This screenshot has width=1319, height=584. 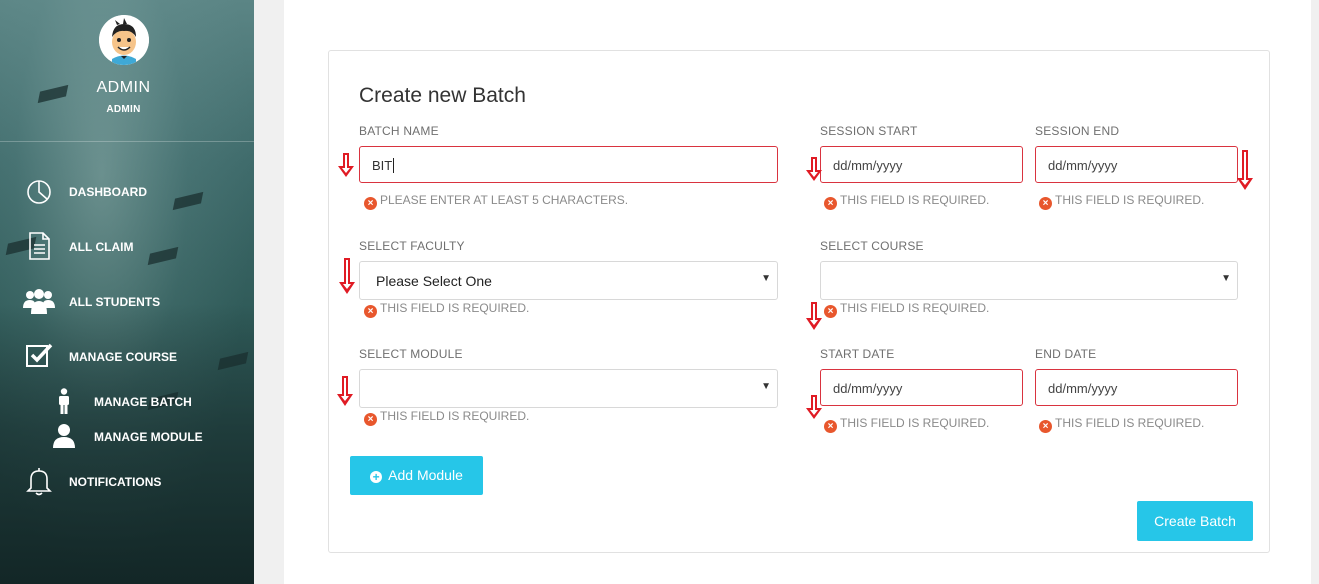 What do you see at coordinates (143, 402) in the screenshot?
I see `sidebar-subitem-label: MANAGE BATCH` at bounding box center [143, 402].